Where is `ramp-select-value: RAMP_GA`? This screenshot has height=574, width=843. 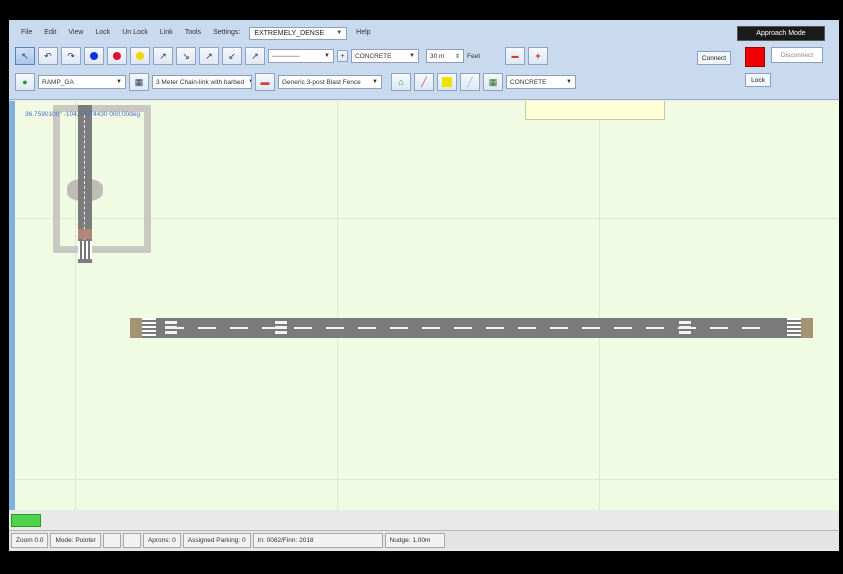
ramp-select-value: RAMP_GA is located at coordinates (58, 82).